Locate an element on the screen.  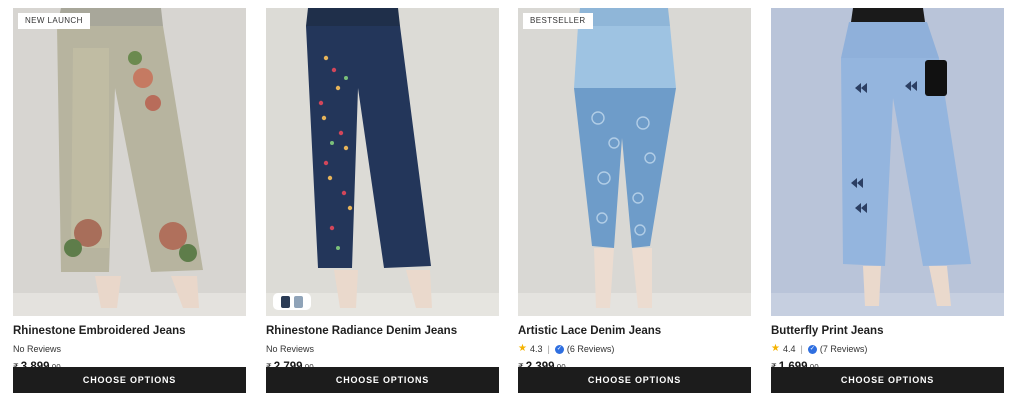
product-title: Rhinestone Radiance Denim Jeans is located at coordinates (382, 331).